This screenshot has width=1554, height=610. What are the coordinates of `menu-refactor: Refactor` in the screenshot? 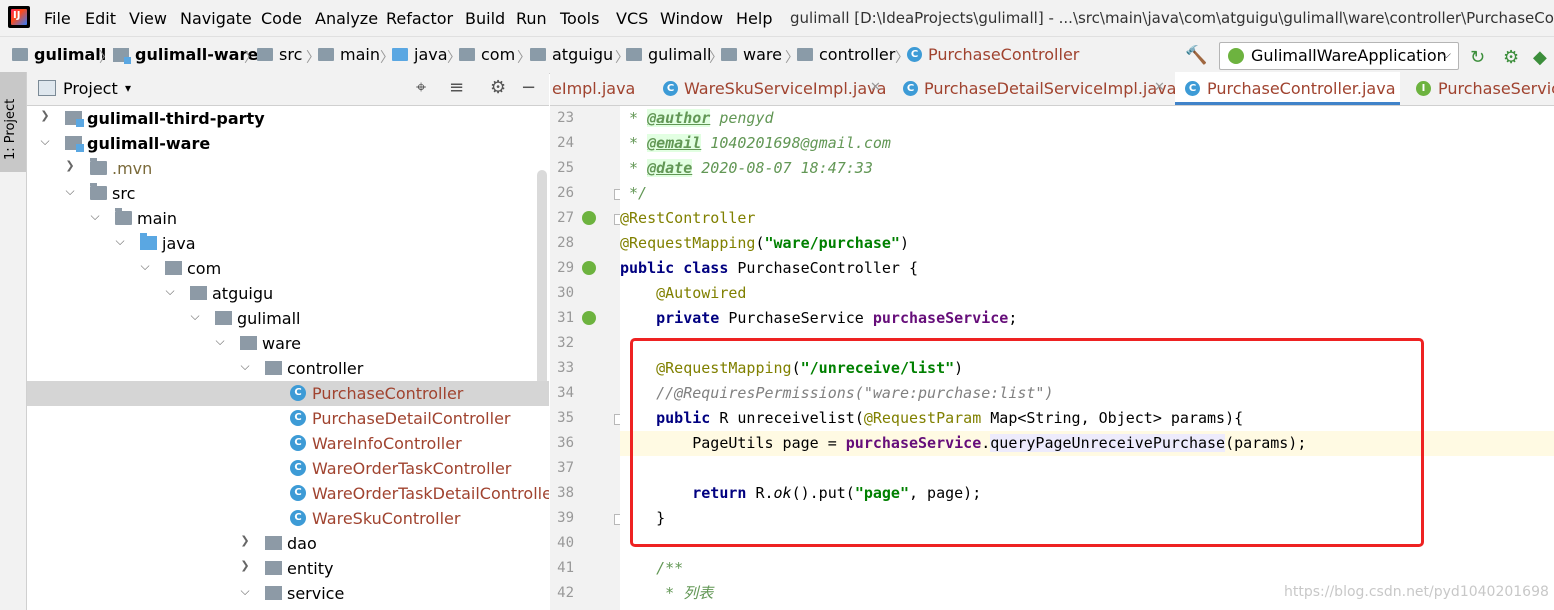 It's located at (419, 18).